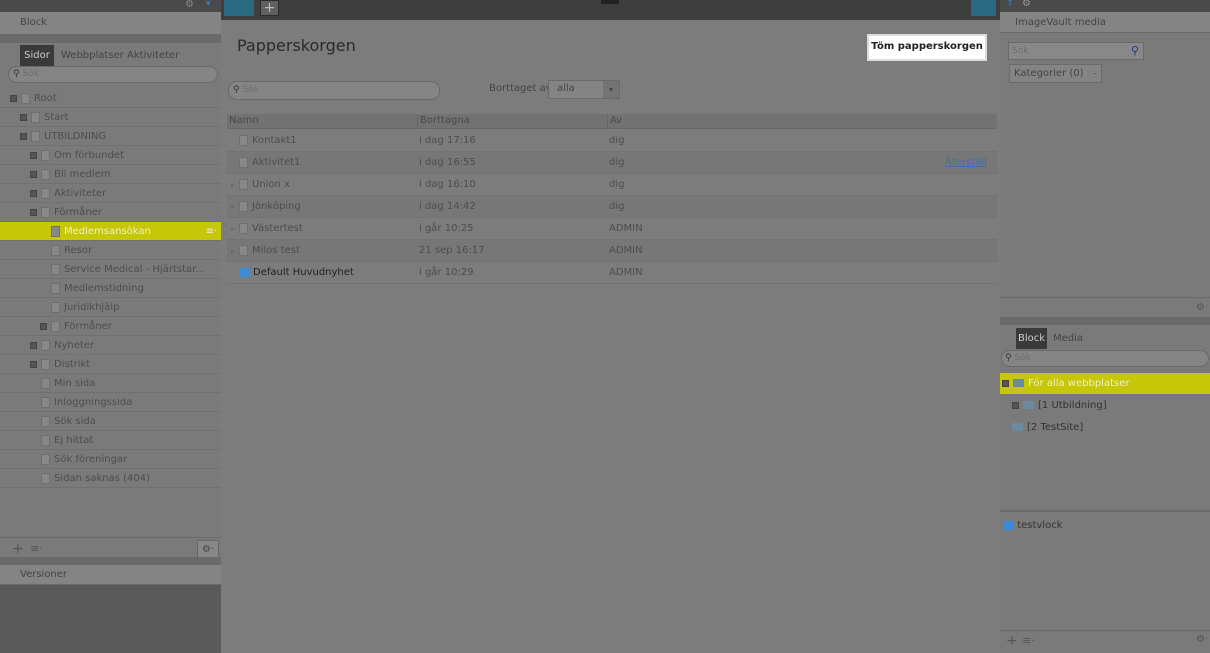 The width and height of the screenshot is (1210, 653). I want to click on tree-item: Medlemsansökan ≡·, so click(110, 231).